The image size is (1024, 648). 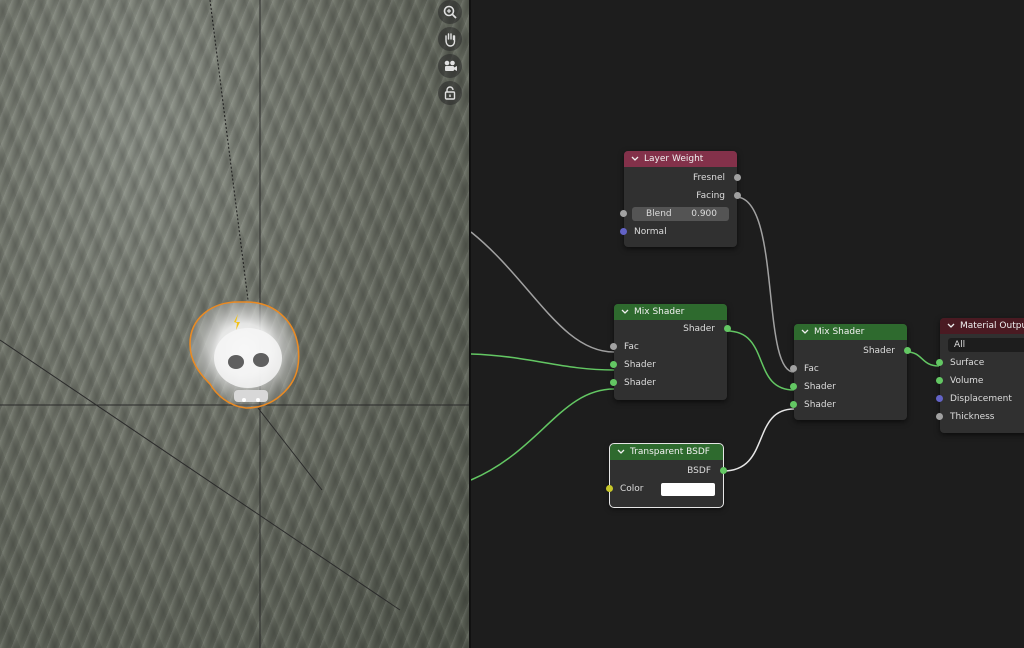 What do you see at coordinates (450, 66) in the screenshot?
I see `camera-icon` at bounding box center [450, 66].